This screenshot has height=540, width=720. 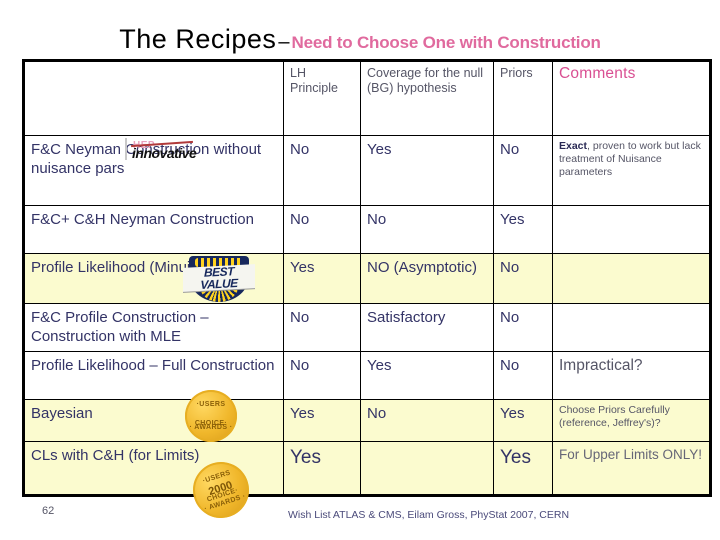 What do you see at coordinates (284, 42) in the screenshot?
I see `title-dash: –` at bounding box center [284, 42].